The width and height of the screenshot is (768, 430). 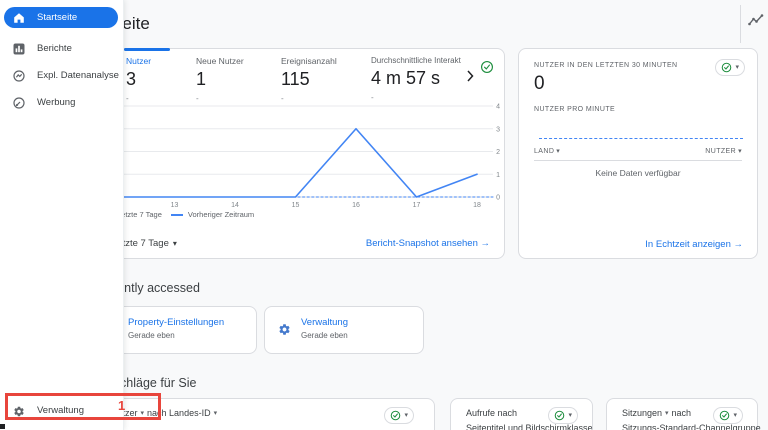 I want to click on suggestion-card-subtitle: Seitentitel und Bildschirmklasse, so click(x=529, y=426).